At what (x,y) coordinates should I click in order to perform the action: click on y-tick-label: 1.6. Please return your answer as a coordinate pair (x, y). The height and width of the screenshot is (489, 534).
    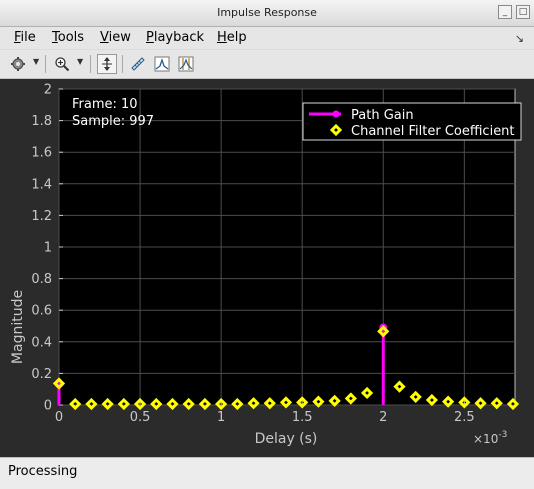
    Looking at the image, I should click on (41, 153).